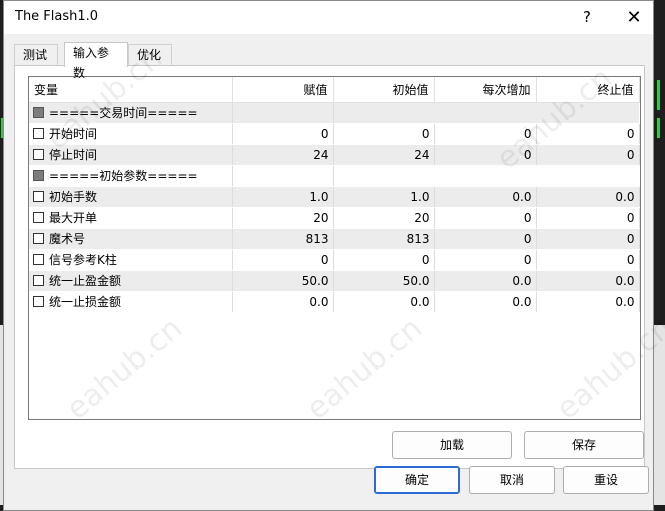 The height and width of the screenshot is (511, 665). I want to click on variable-cell: 信号参考K柱, so click(131, 260).